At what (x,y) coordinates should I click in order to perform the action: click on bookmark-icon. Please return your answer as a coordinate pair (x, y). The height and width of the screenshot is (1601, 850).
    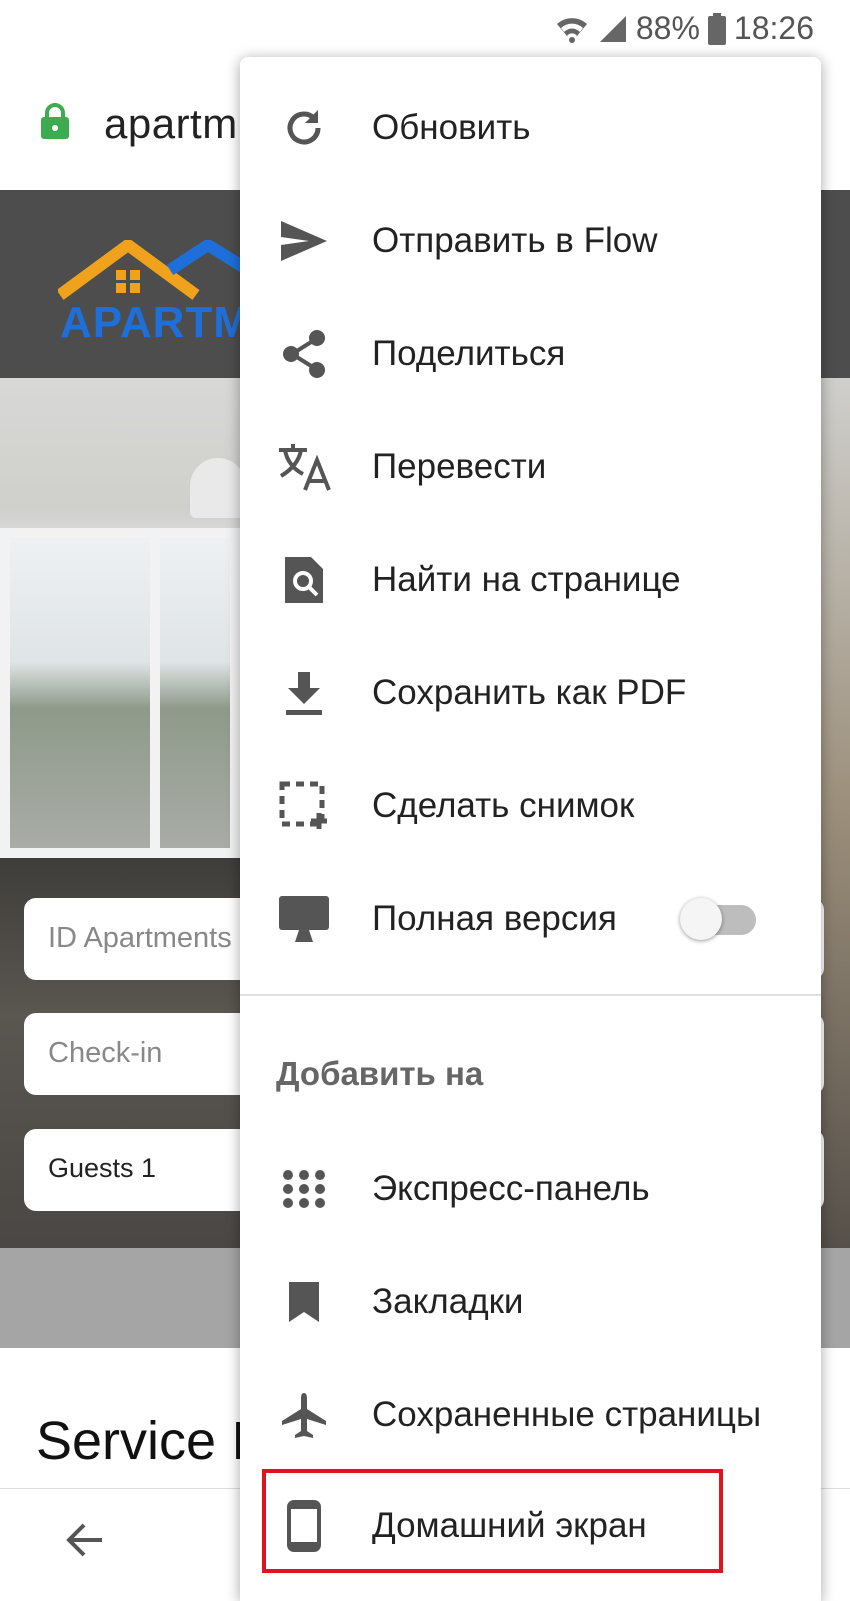
    Looking at the image, I should click on (304, 1302).